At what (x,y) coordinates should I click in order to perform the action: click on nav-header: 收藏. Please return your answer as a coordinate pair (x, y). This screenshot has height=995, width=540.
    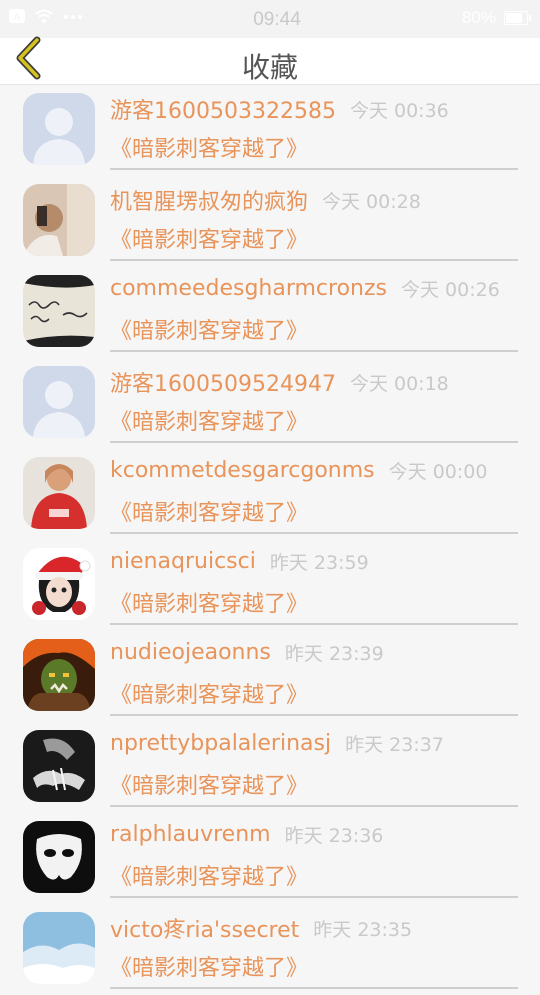
    Looking at the image, I should click on (270, 60).